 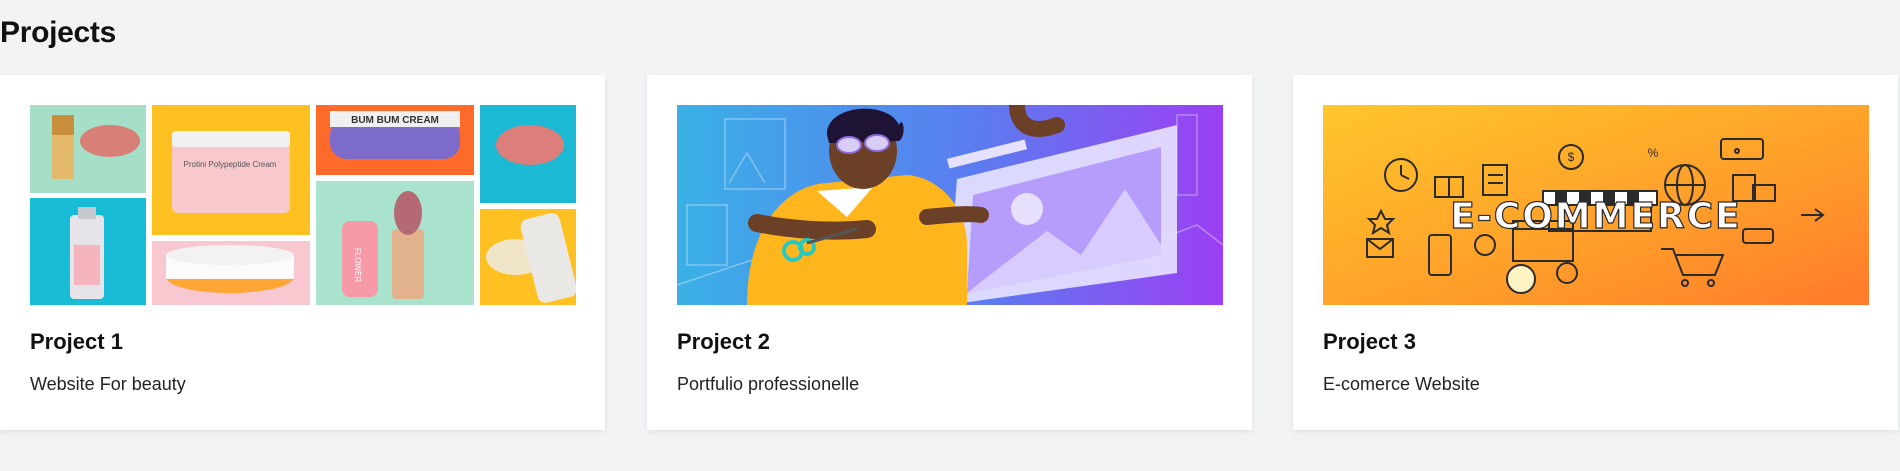 What do you see at coordinates (357, 265) in the screenshot?
I see `tube-label-text: FLOWER` at bounding box center [357, 265].